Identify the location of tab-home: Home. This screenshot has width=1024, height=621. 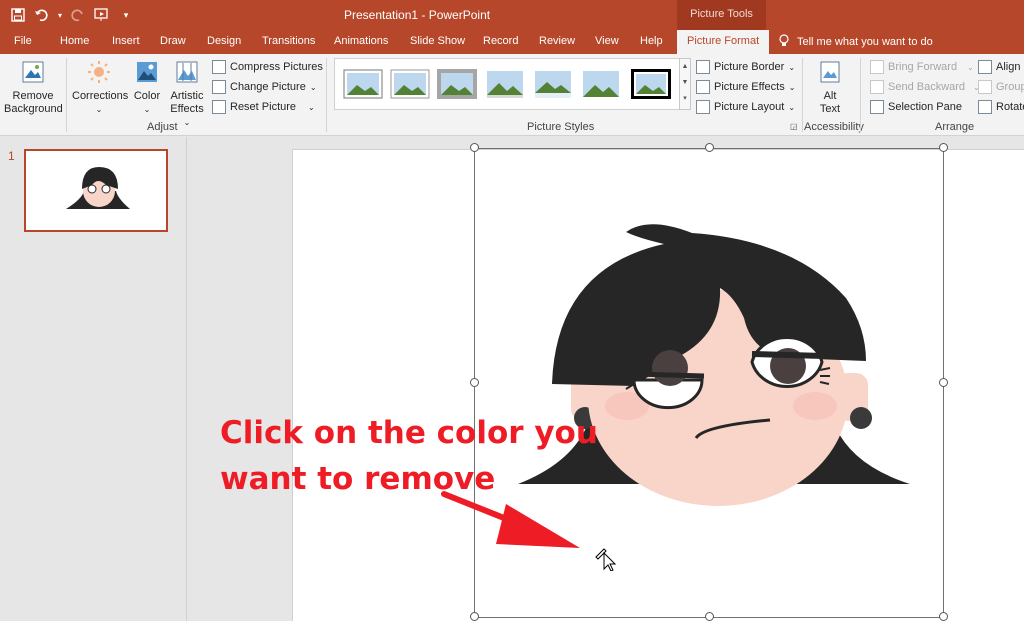
(74, 41).